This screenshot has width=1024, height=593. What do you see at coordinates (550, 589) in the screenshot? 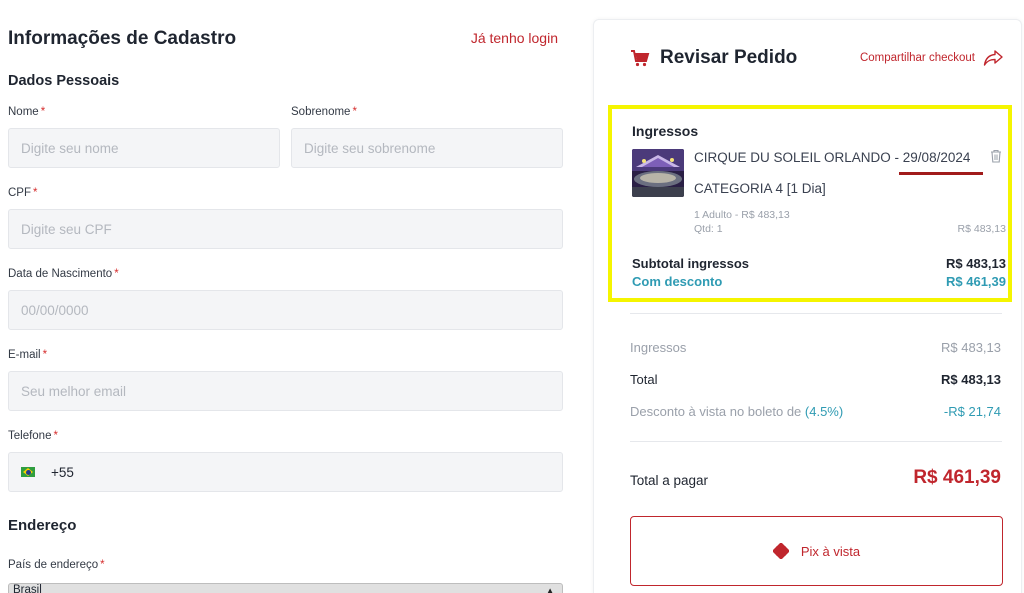
I see `select-arrows-icon: ▲` at bounding box center [550, 589].